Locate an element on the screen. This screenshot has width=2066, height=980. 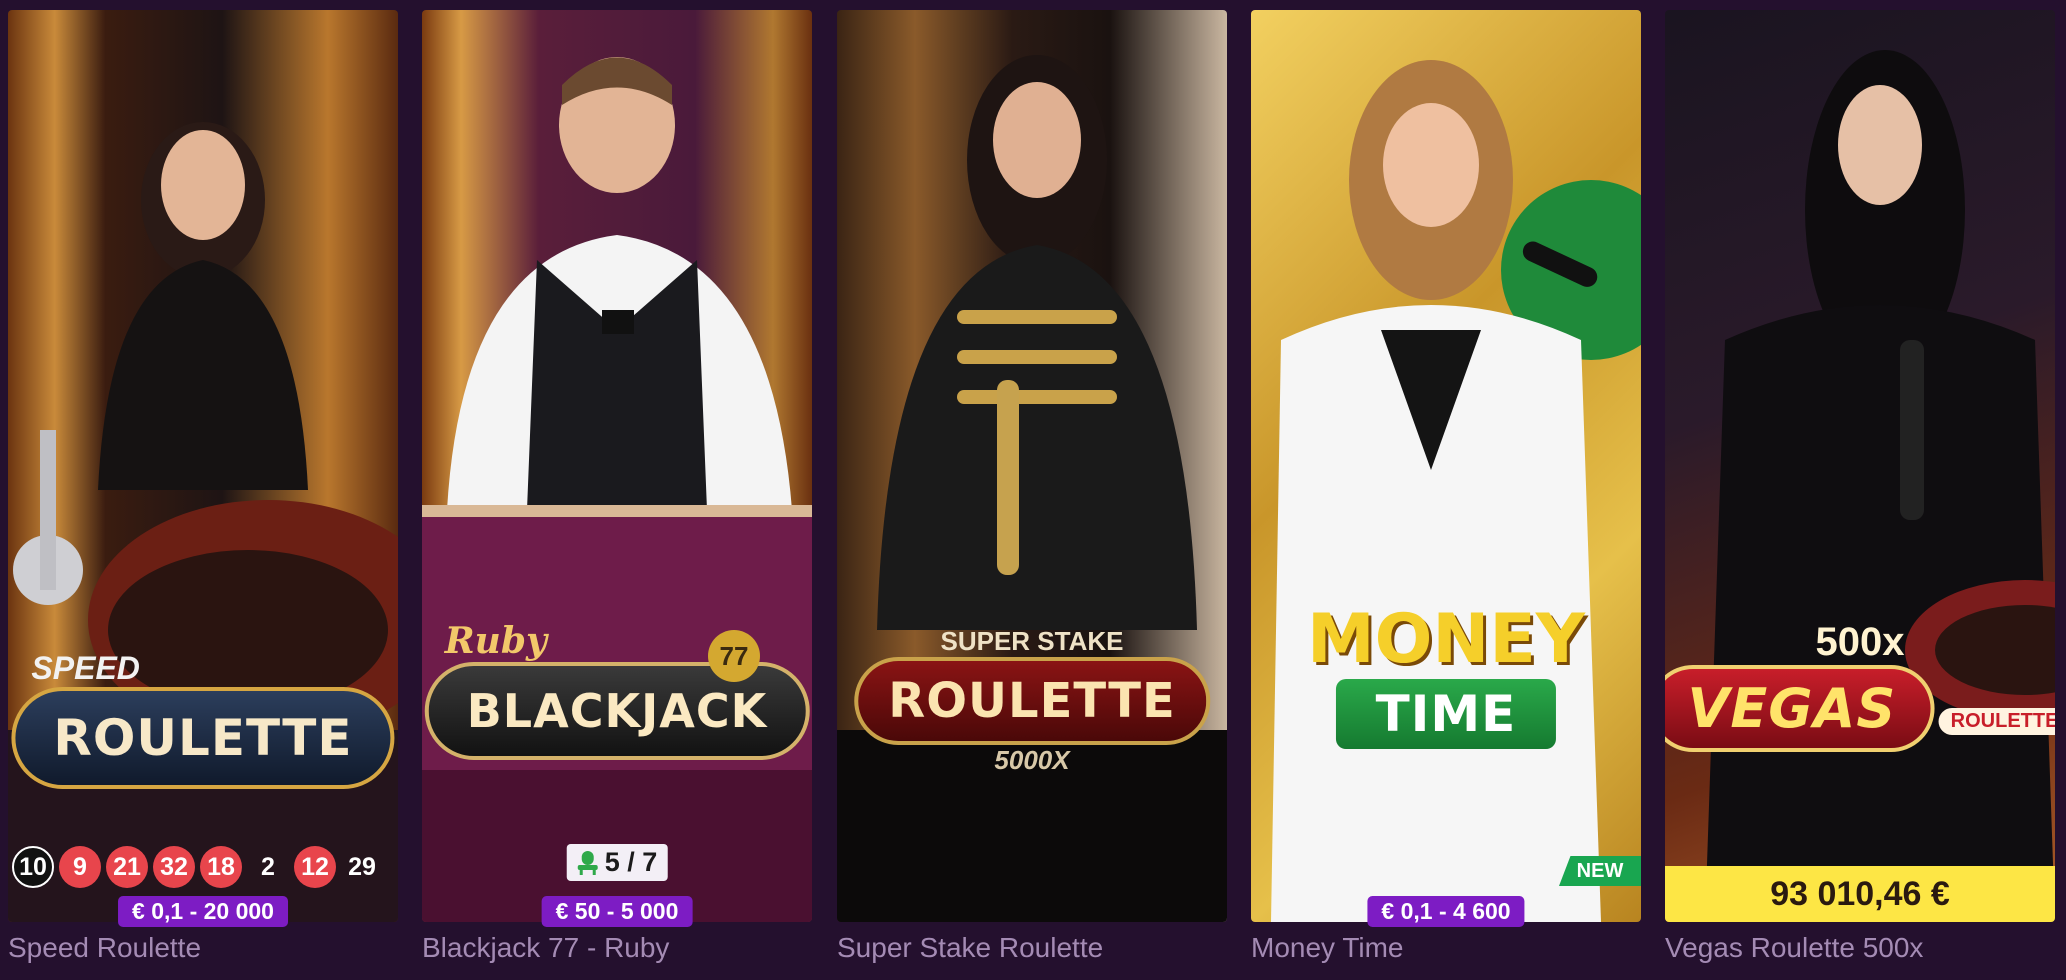
game-logo: 500x VEGAS ROULETTE is located at coordinates (1860, 686).